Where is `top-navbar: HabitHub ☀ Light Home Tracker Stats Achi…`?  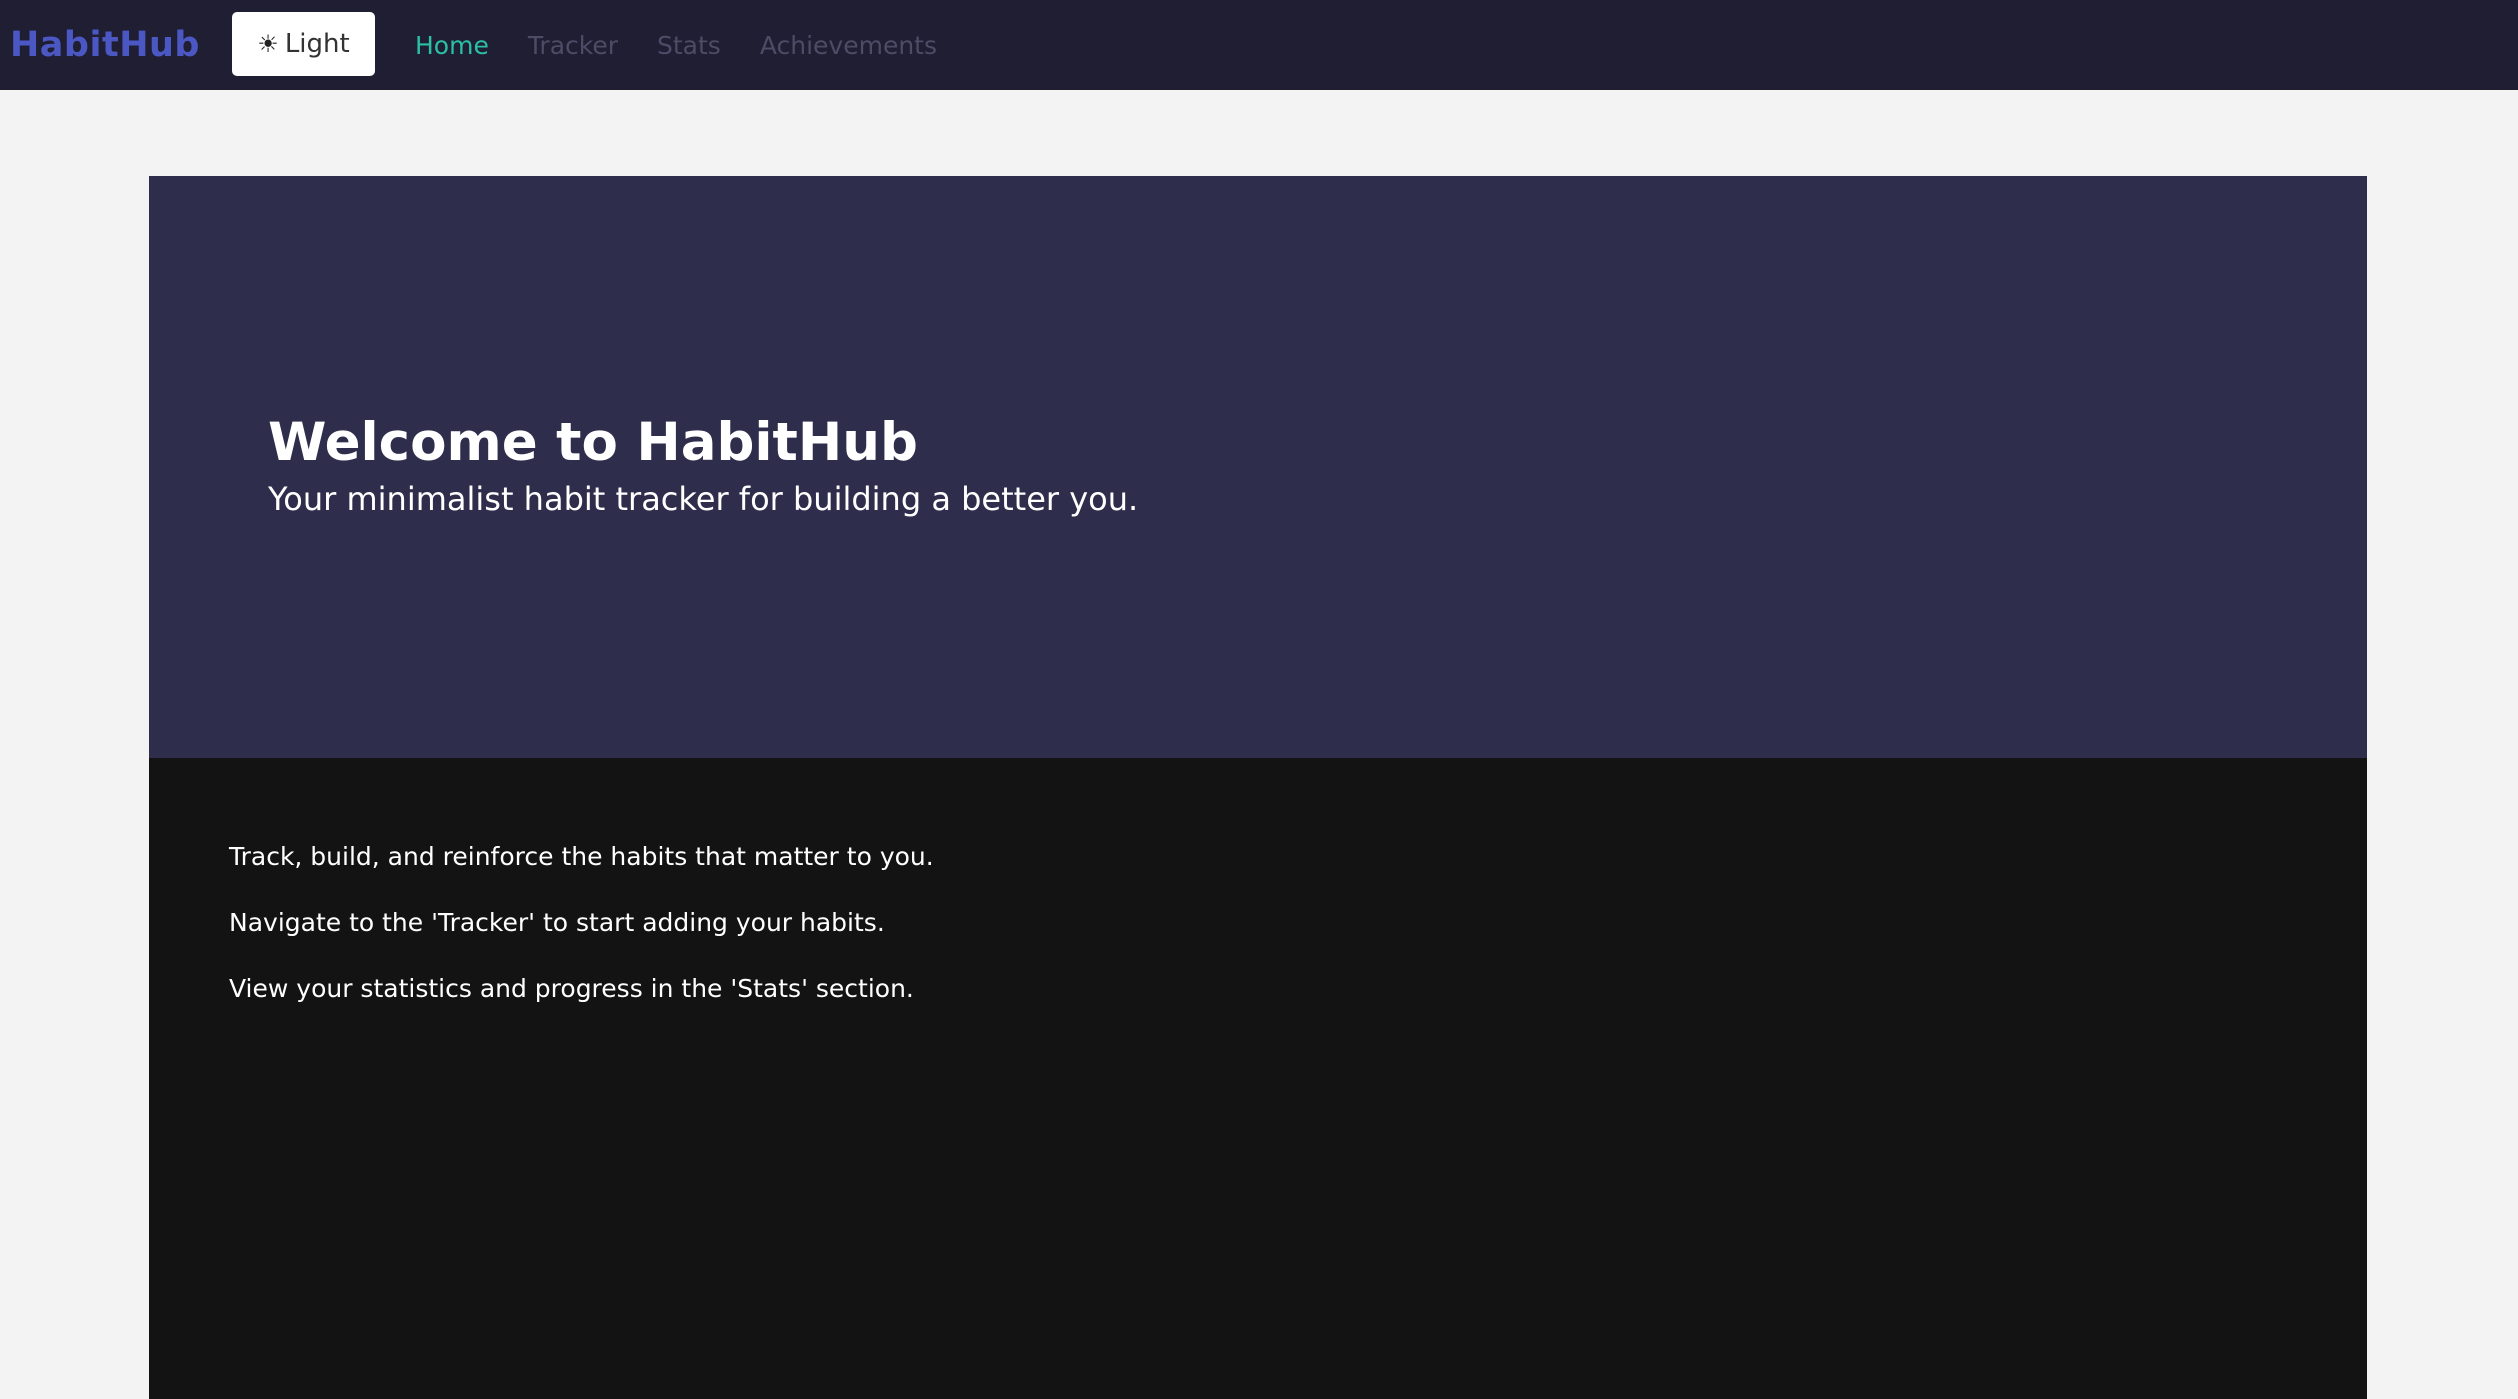 top-navbar: HabitHub ☀ Light Home Tracker Stats Achi… is located at coordinates (1259, 45).